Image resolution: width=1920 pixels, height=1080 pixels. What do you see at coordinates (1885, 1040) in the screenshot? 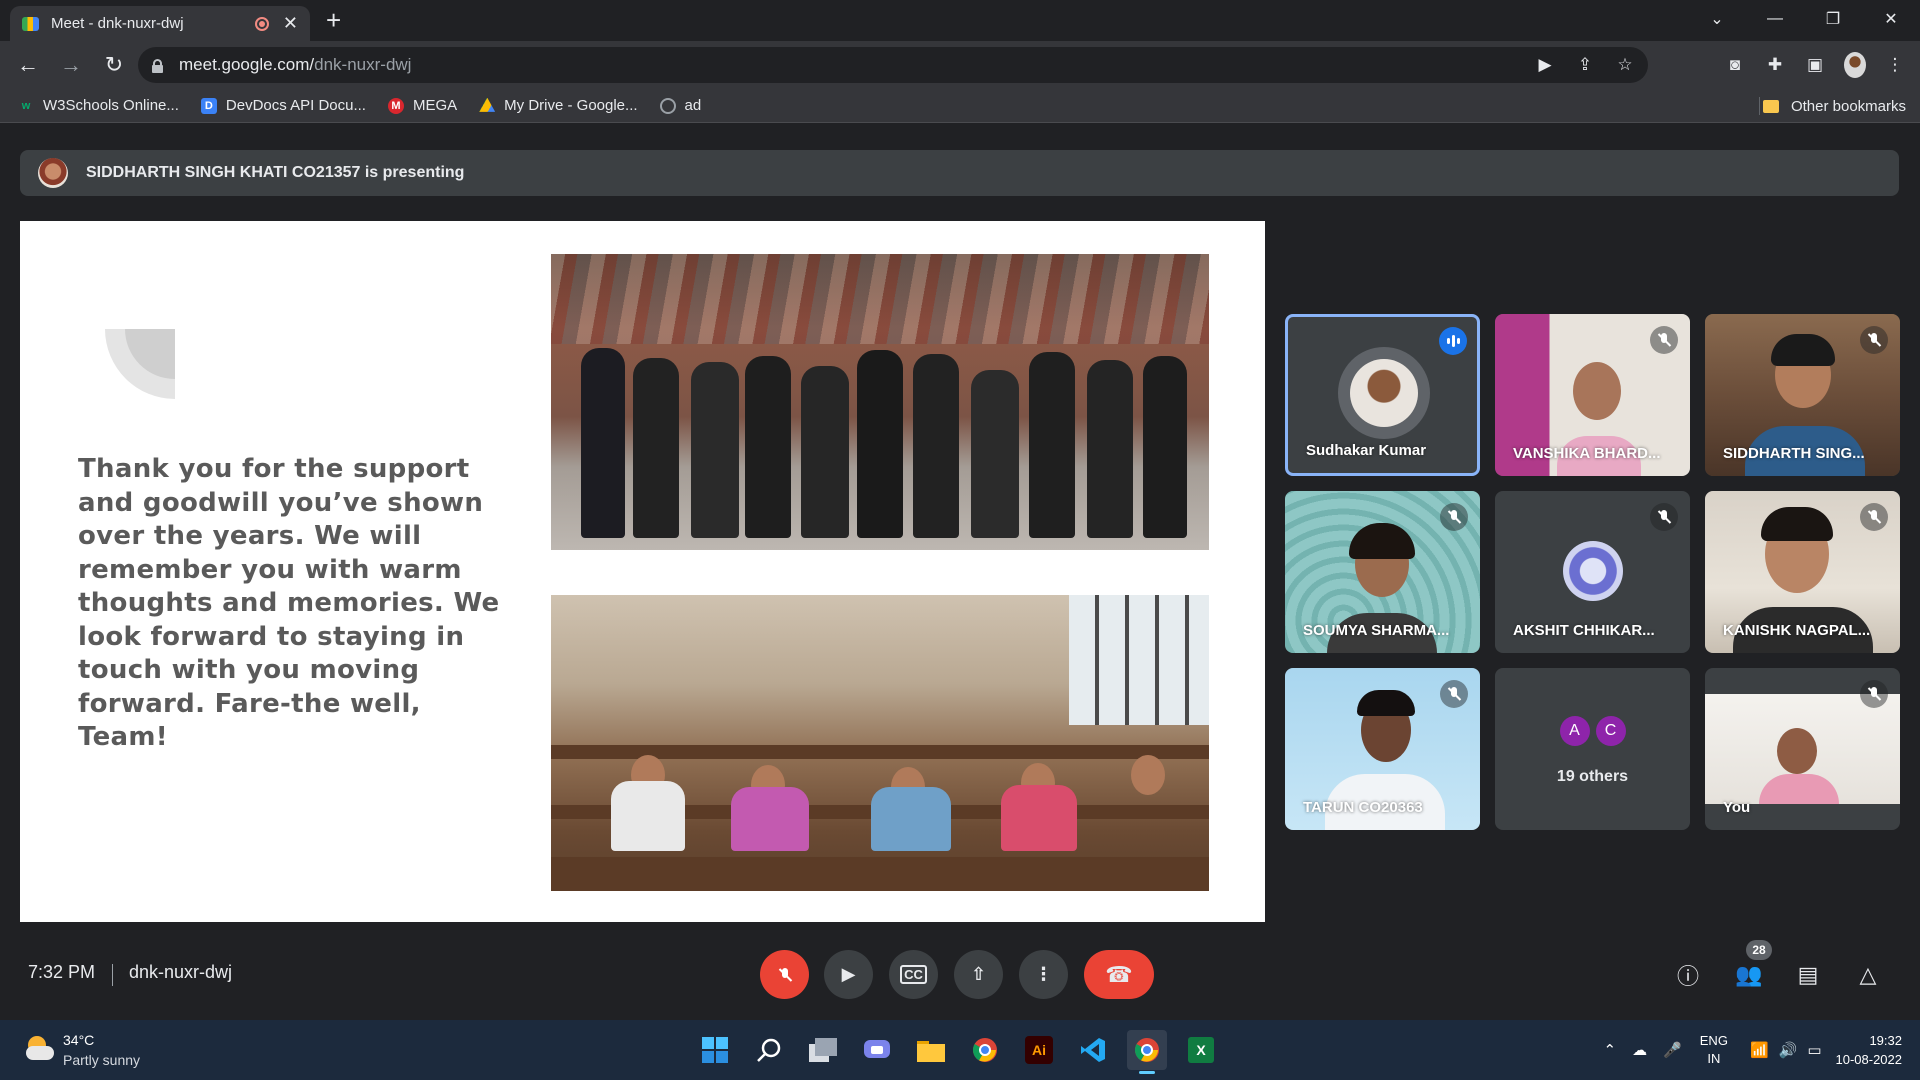
I see `clock-time: 19:32` at bounding box center [1885, 1040].